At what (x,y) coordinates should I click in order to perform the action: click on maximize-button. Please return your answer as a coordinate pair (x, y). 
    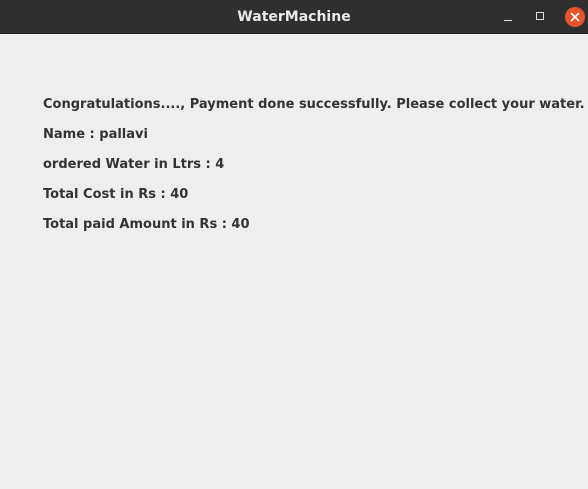
    Looking at the image, I should click on (541, 17).